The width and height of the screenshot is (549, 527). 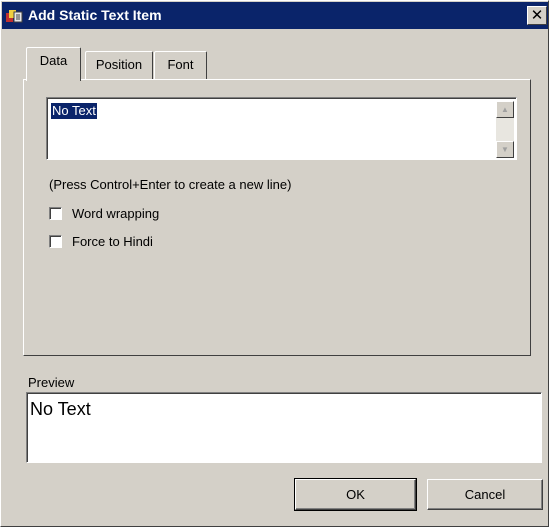 I want to click on word-wrapping-label: Word wrapping, so click(x=115, y=213).